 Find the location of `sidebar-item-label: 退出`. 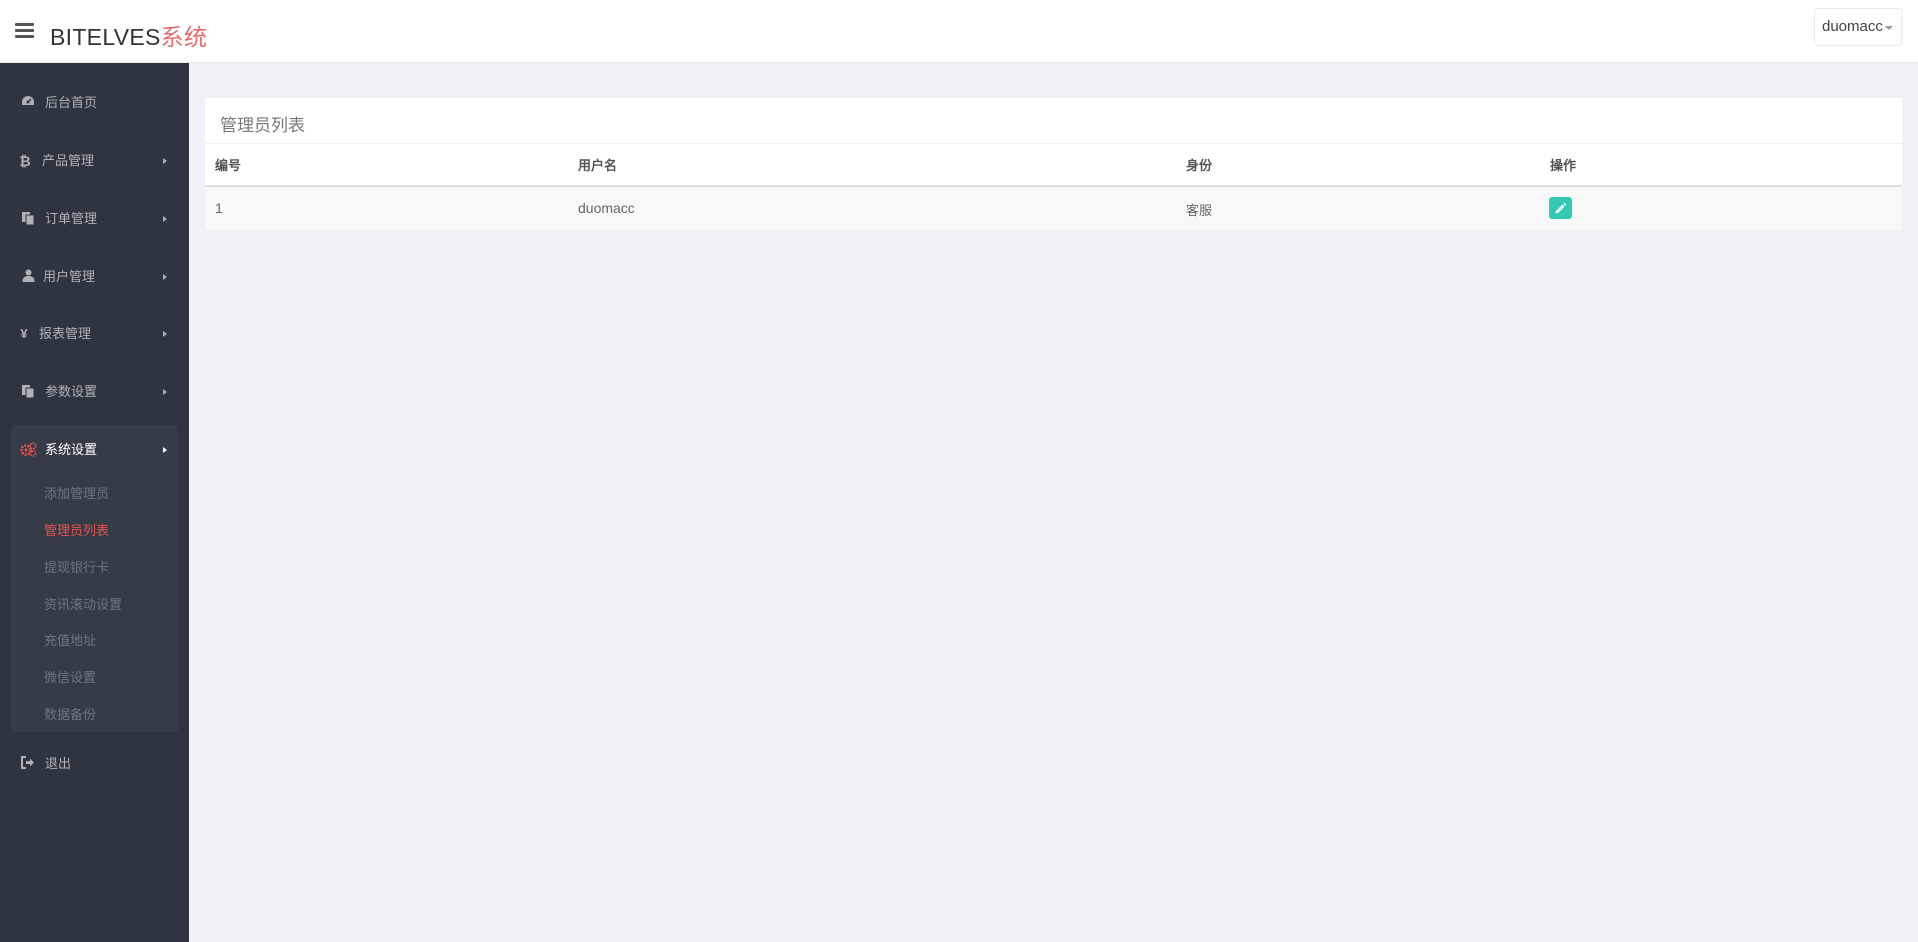

sidebar-item-label: 退出 is located at coordinates (58, 763).